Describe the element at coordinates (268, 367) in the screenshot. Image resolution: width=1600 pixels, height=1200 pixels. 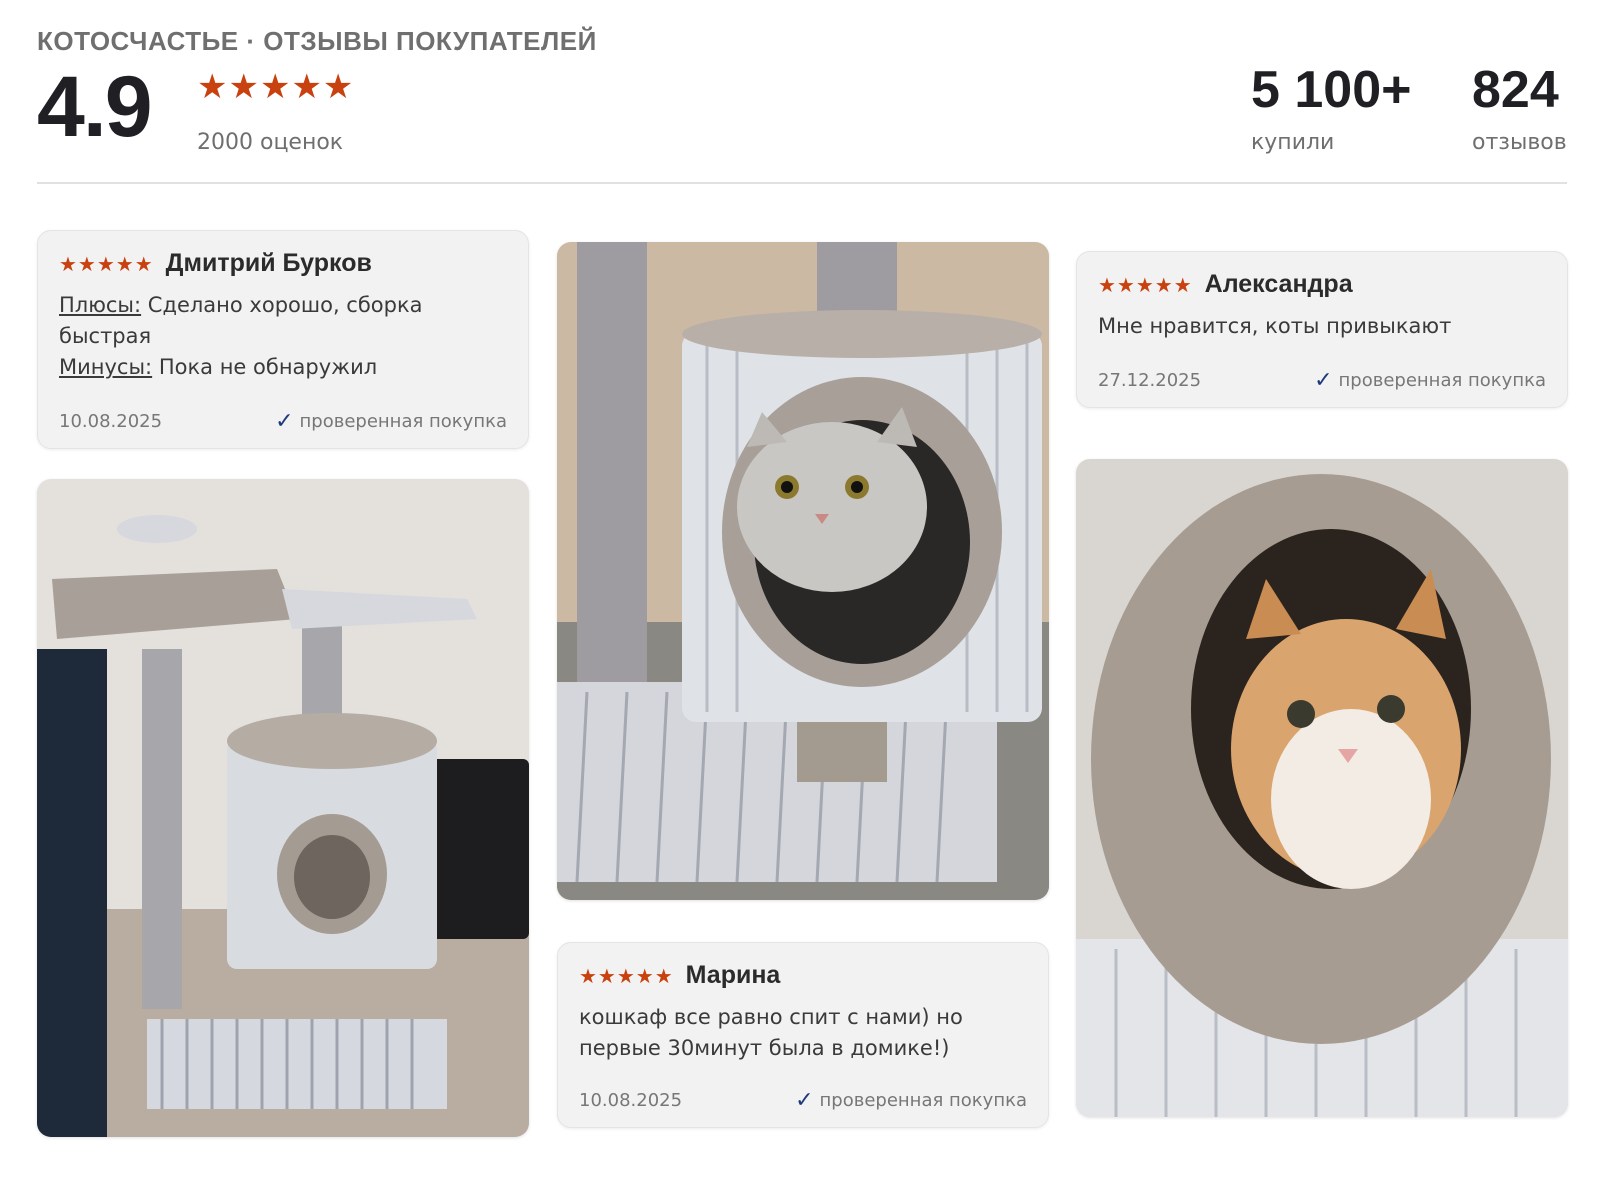
I see `cons-text: Пока не обнаружил` at that location.